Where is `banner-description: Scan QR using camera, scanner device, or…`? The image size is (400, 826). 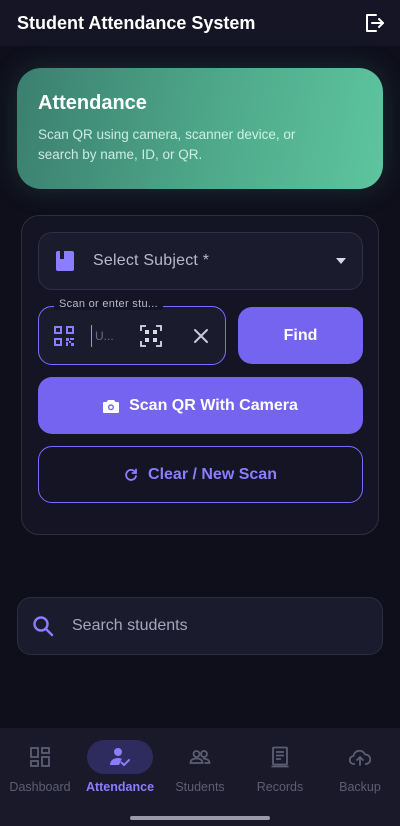 banner-description: Scan QR using camera, scanner device, or… is located at coordinates (167, 144).